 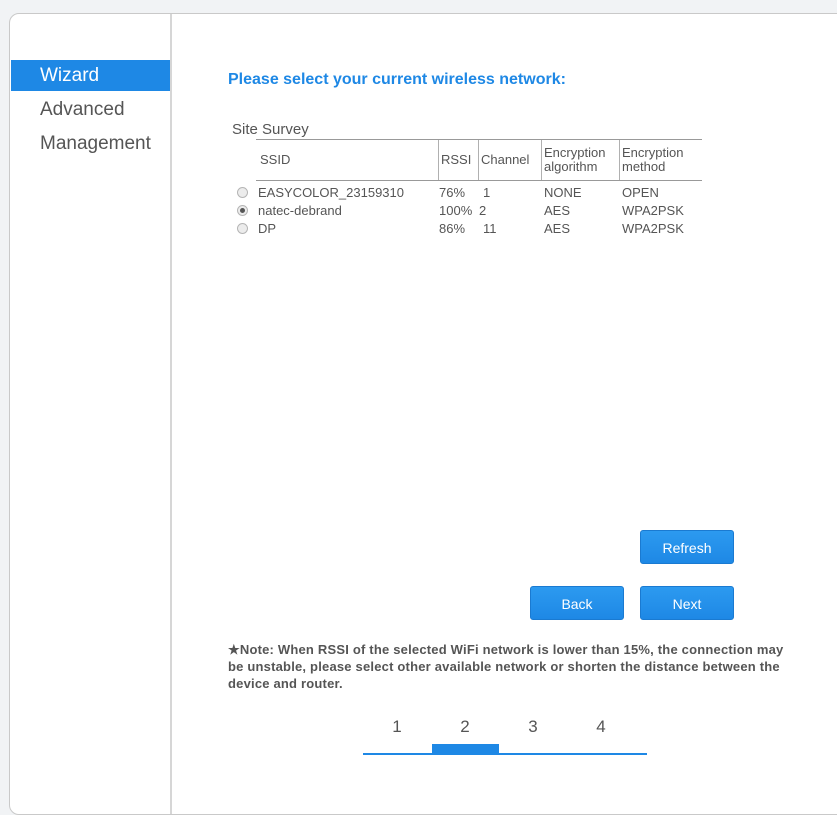 What do you see at coordinates (270, 129) in the screenshot?
I see `site-survey-label: Site Survey` at bounding box center [270, 129].